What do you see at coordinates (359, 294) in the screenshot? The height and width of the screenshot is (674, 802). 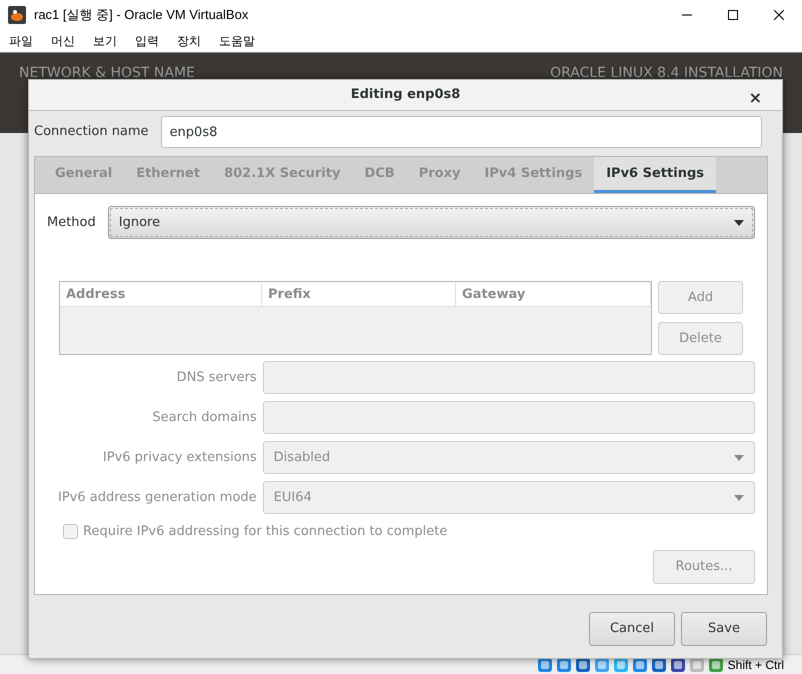 I see `column-header: Prefix` at bounding box center [359, 294].